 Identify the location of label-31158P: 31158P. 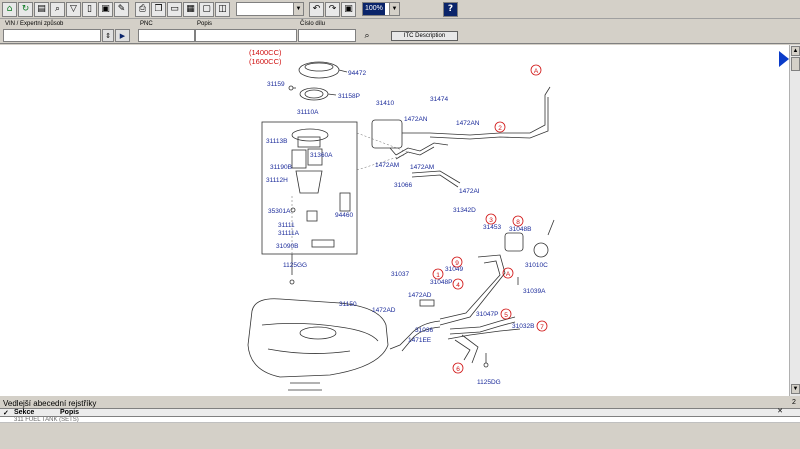
(349, 96).